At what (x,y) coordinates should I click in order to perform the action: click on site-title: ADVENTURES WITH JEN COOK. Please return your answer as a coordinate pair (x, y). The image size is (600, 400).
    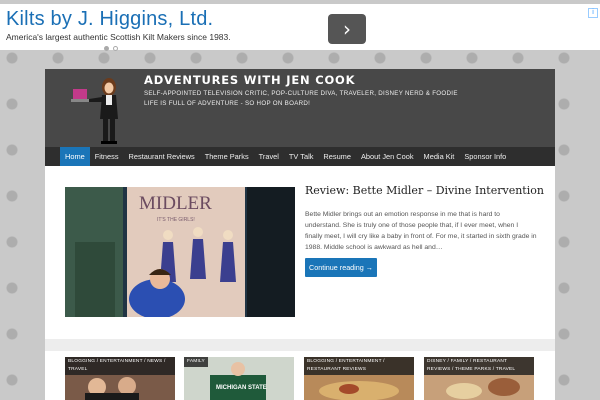
    Looking at the image, I should click on (249, 80).